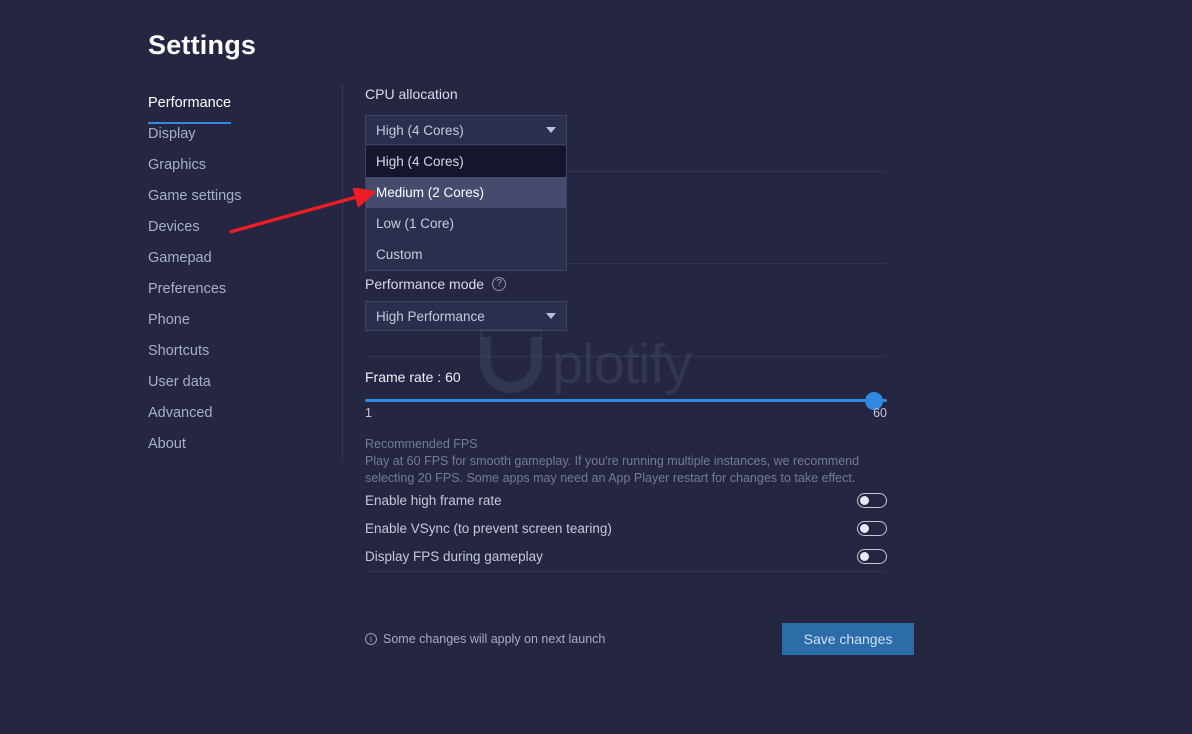 The height and width of the screenshot is (734, 1192). I want to click on sidebar-item-shortcuts: Shortcuts, so click(238, 351).